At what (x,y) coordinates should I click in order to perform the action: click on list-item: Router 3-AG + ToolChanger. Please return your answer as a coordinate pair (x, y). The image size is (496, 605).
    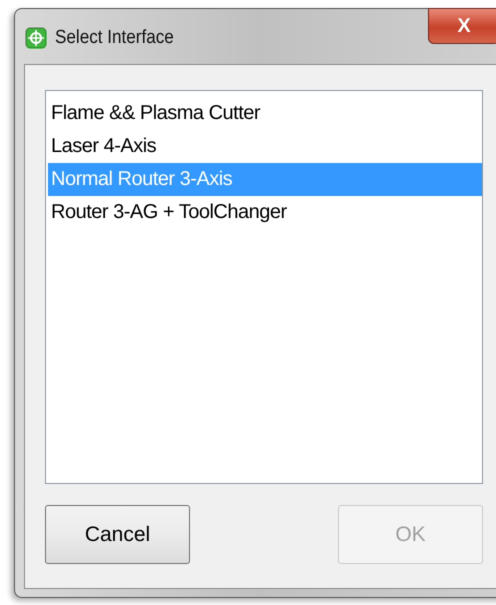
    Looking at the image, I should click on (265, 212).